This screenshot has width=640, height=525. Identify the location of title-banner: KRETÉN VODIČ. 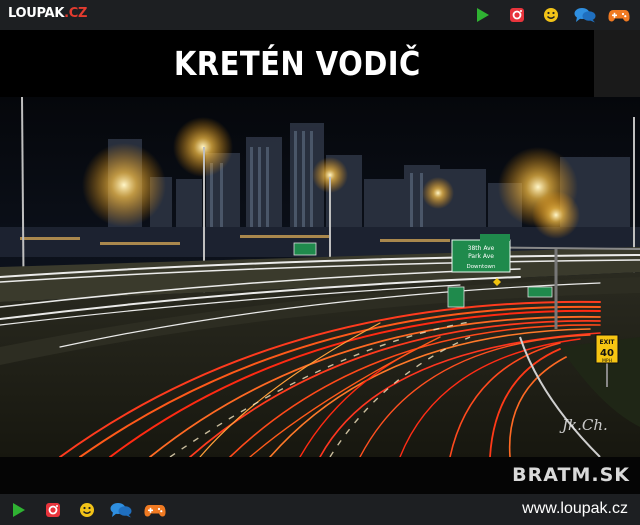
(297, 63).